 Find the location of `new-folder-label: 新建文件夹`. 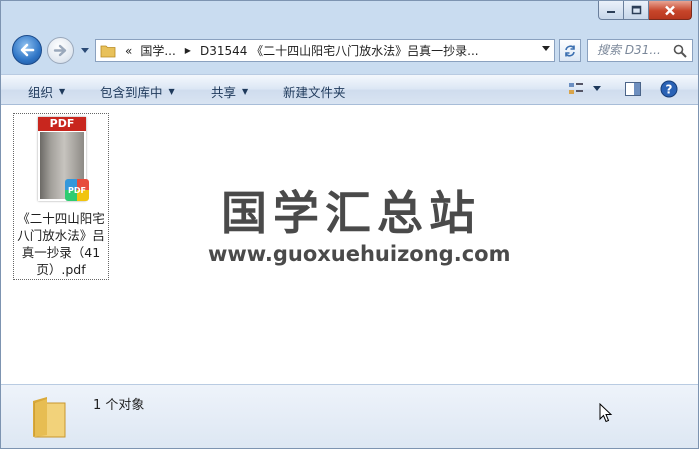

new-folder-label: 新建文件夹 is located at coordinates (314, 92).